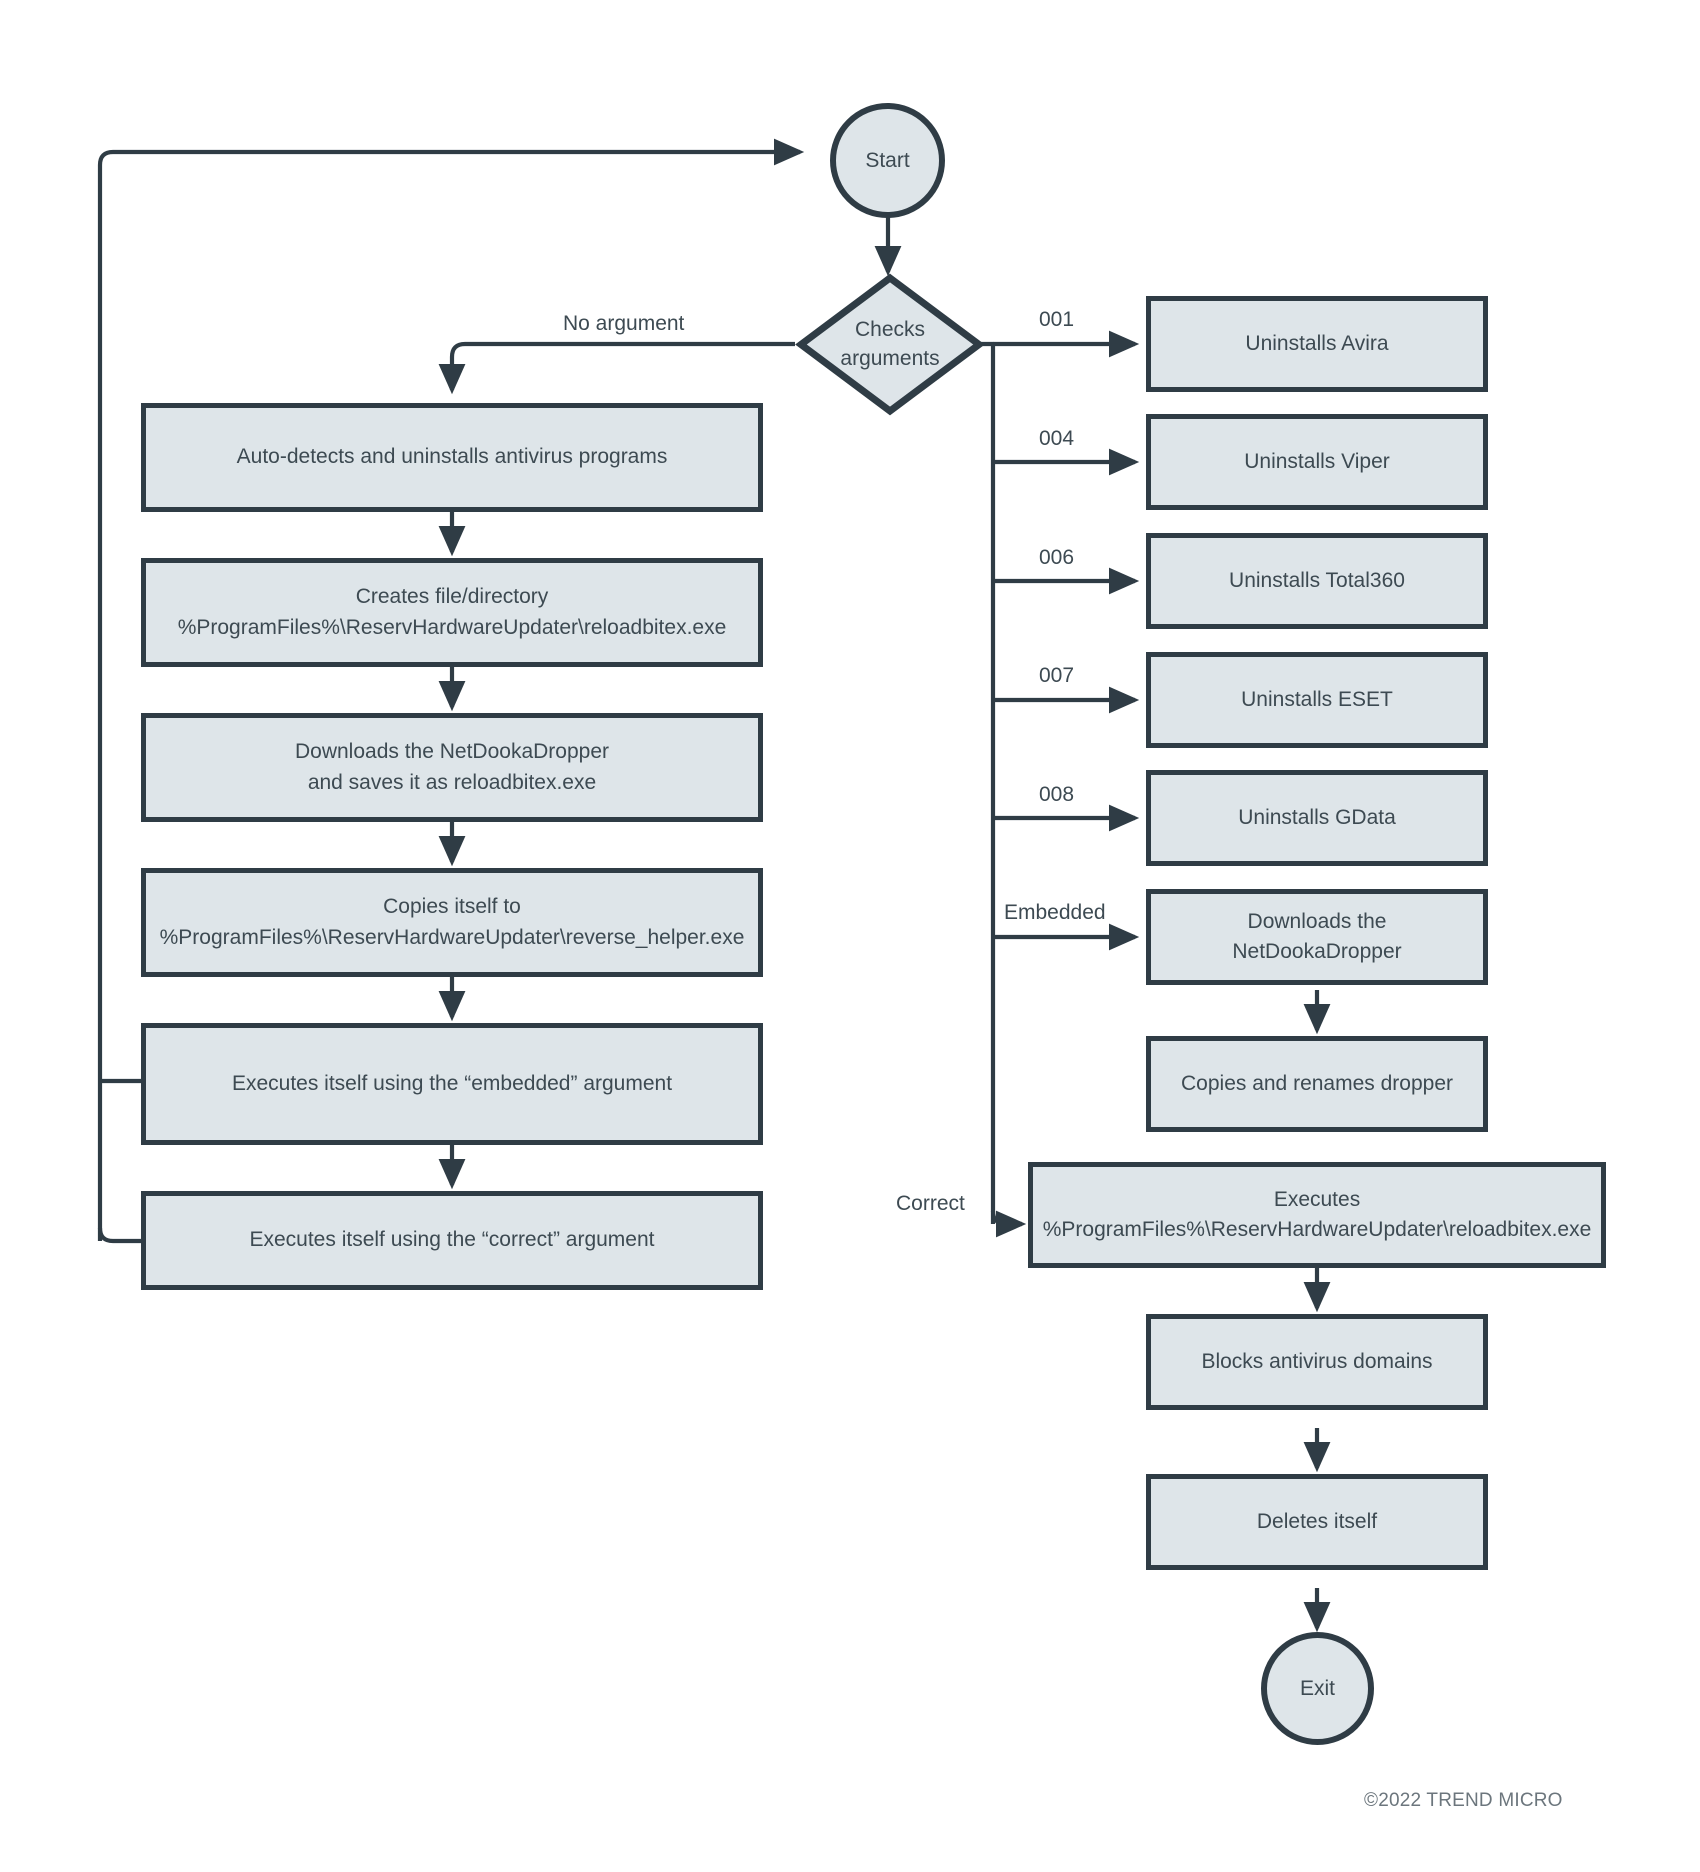 Image resolution: width=1700 pixels, height=1872 pixels. Describe the element at coordinates (930, 1203) in the screenshot. I see `edge-label-correct: Correct` at that location.